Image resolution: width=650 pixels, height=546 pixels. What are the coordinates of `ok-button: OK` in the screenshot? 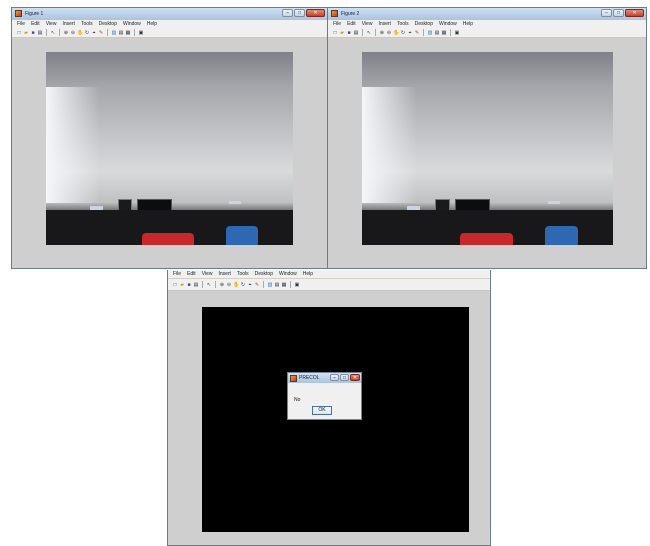 It's located at (322, 410).